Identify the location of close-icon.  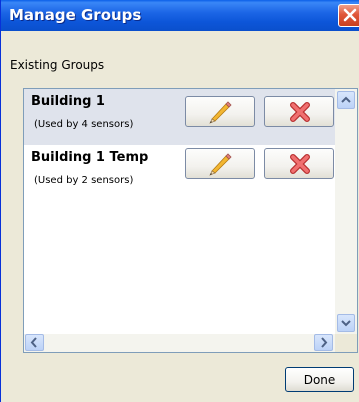
(350, 15).